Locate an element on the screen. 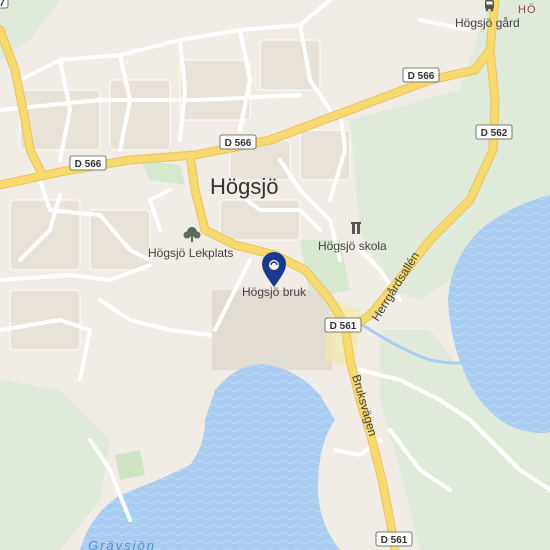  road-shield-d561-a: D 561 is located at coordinates (343, 325).